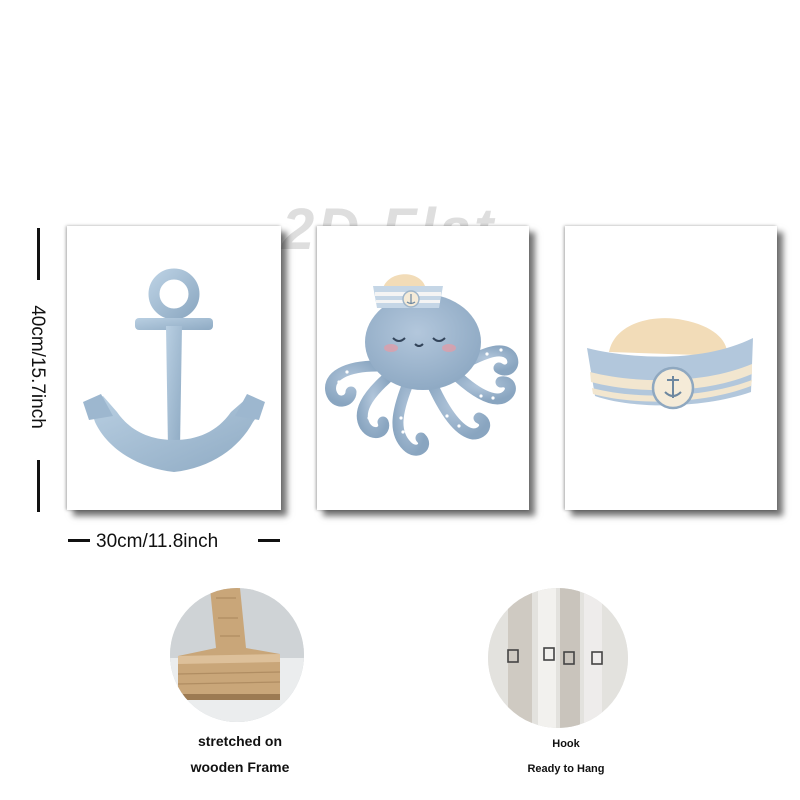  What do you see at coordinates (38, 254) in the screenshot?
I see `height-line-top` at bounding box center [38, 254].